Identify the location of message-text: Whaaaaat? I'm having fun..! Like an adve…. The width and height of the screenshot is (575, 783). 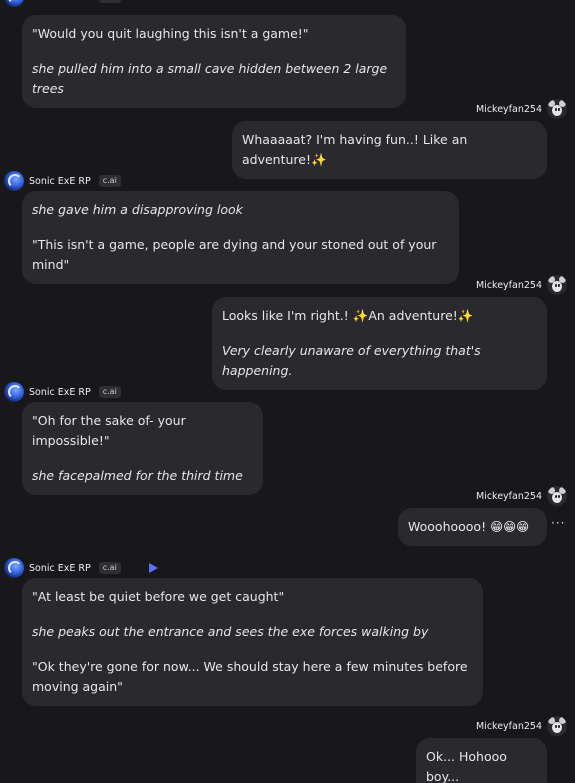
(355, 149).